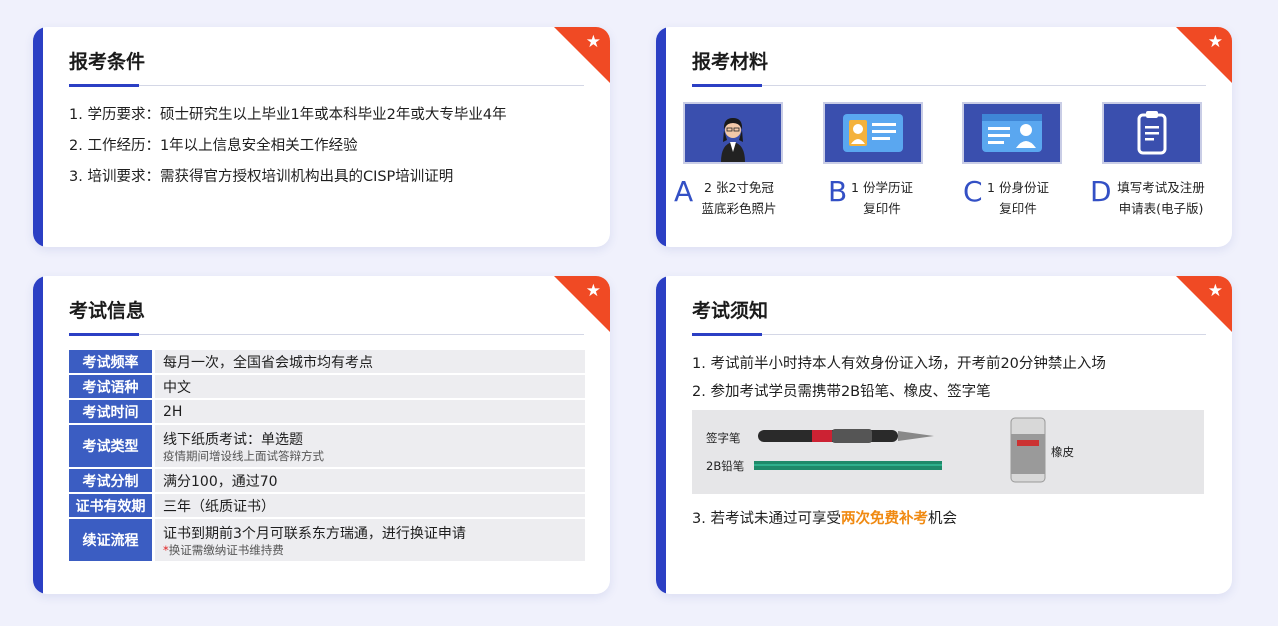 The image size is (1278, 626). What do you see at coordinates (107, 62) in the screenshot?
I see `card-title: 报考条件` at bounding box center [107, 62].